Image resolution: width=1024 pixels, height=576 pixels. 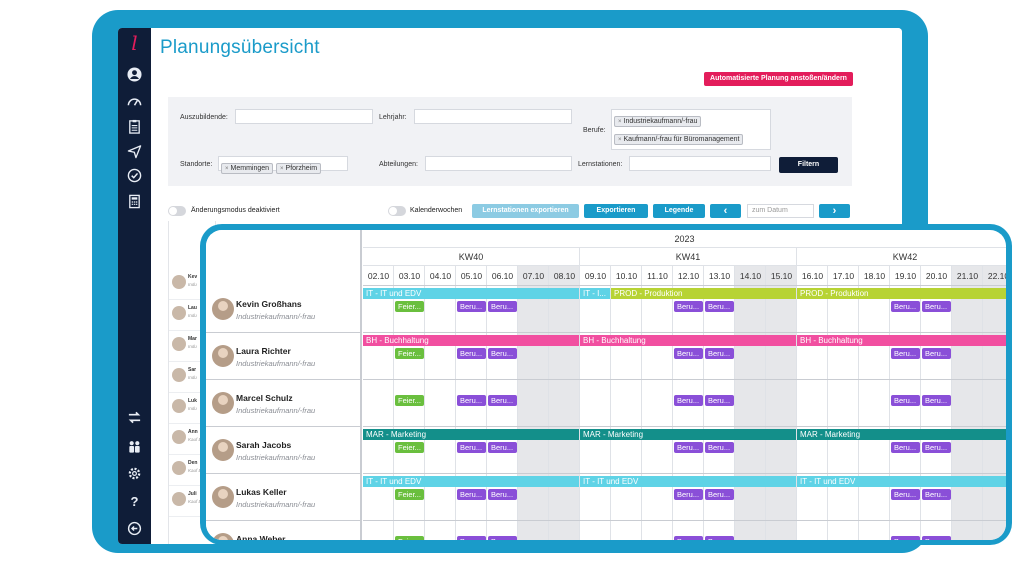 I want to click on group-icon, so click(x=134, y=446).